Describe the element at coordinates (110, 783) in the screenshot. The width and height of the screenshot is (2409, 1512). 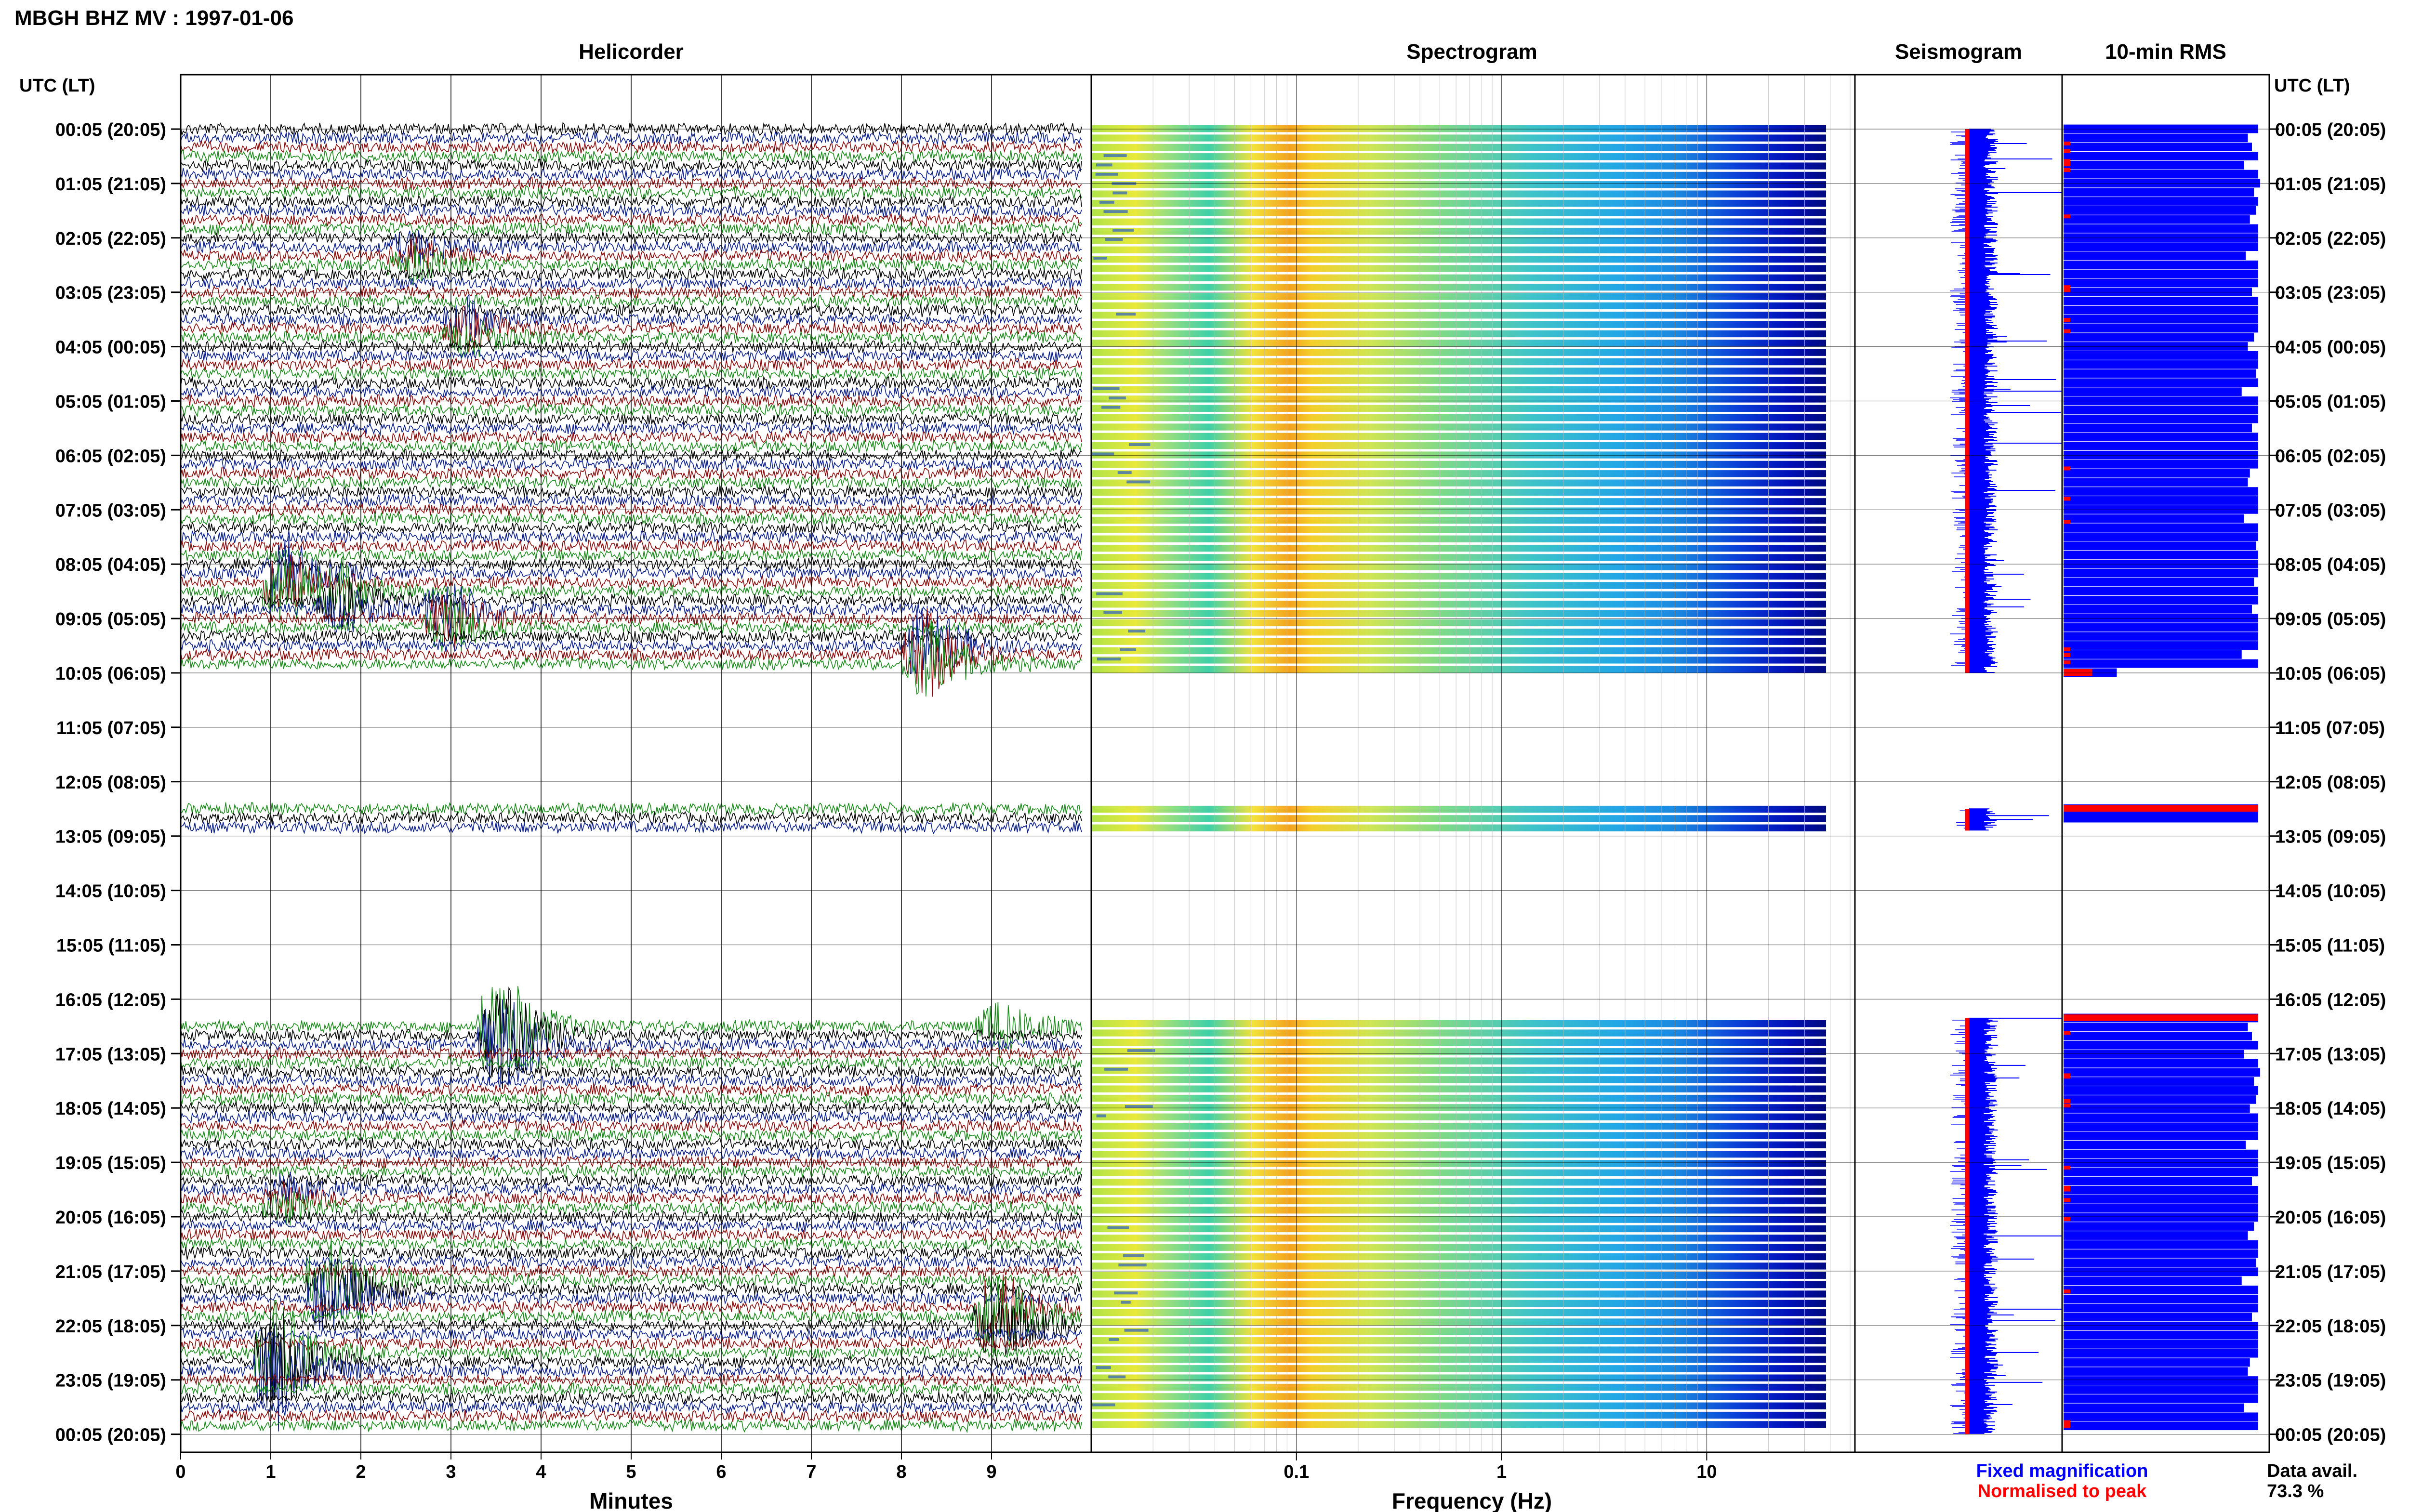
I see `time-tick-label-left: 12:05 (08:05)` at that location.